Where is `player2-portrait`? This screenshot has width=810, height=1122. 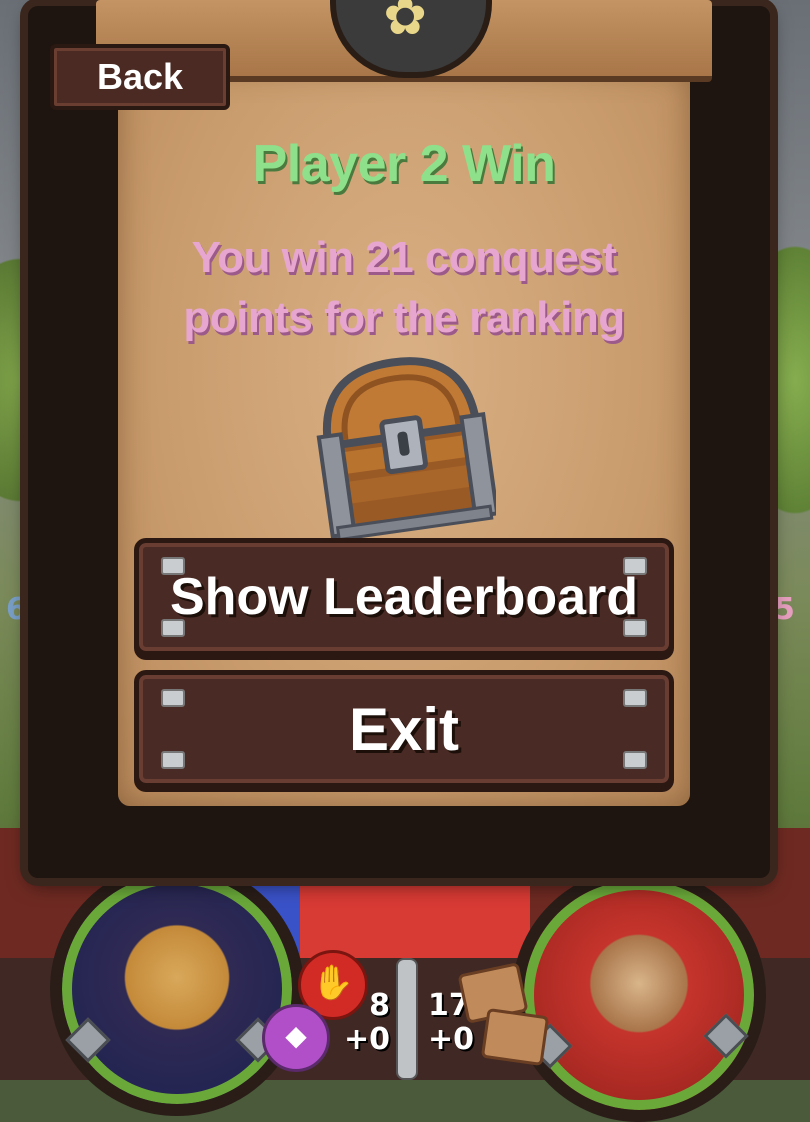 player2-portrait is located at coordinates (639, 995).